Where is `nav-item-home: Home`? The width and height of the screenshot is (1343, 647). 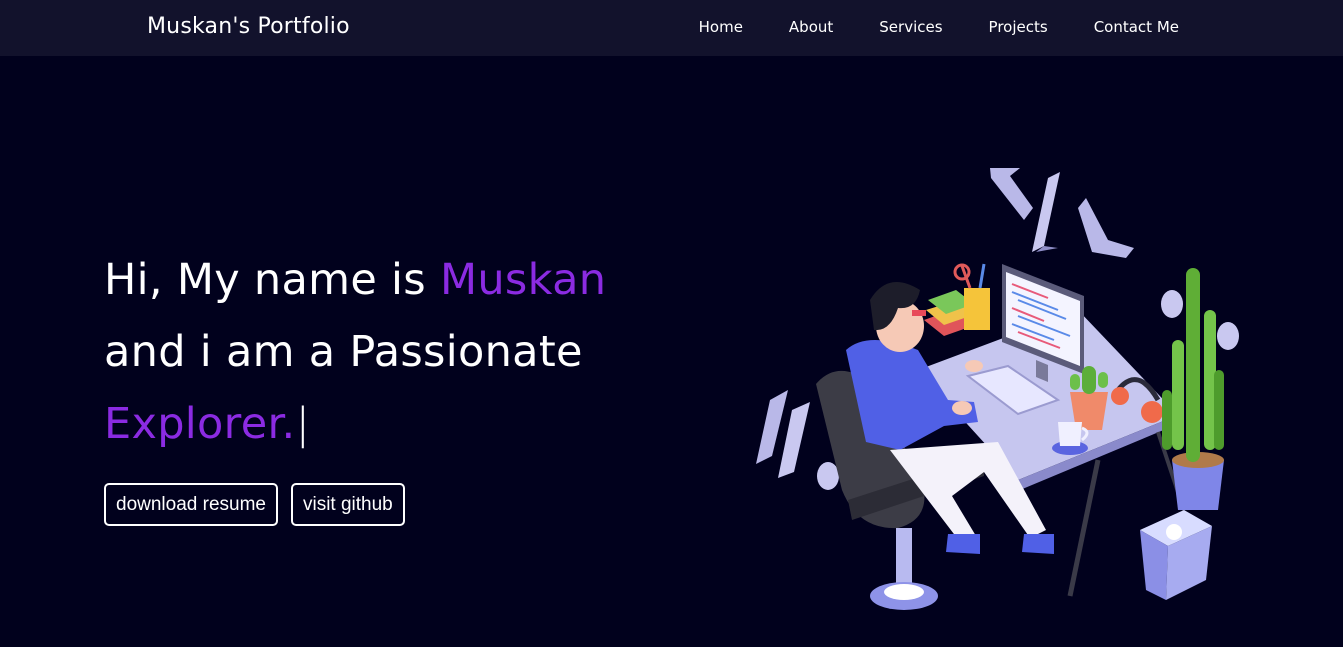
nav-item-home: Home is located at coordinates (721, 27).